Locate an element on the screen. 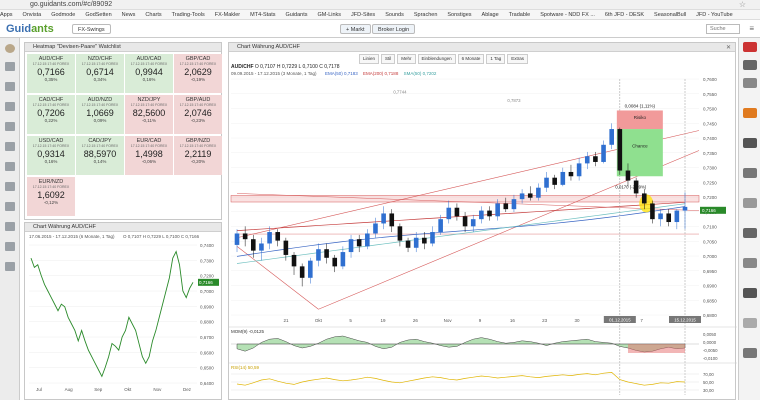 Image resolution: width=760 pixels, height=401 pixels. heatmap-tile: AUD/NZD 17.12.15 17:40 FOREX 1,0669 0,09% is located at coordinates (100, 114).